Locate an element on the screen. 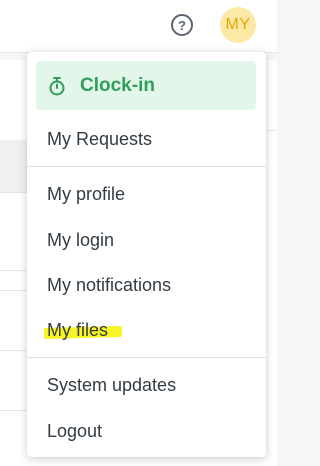 The width and height of the screenshot is (320, 466). user-avatar-button: MY is located at coordinates (238, 25).